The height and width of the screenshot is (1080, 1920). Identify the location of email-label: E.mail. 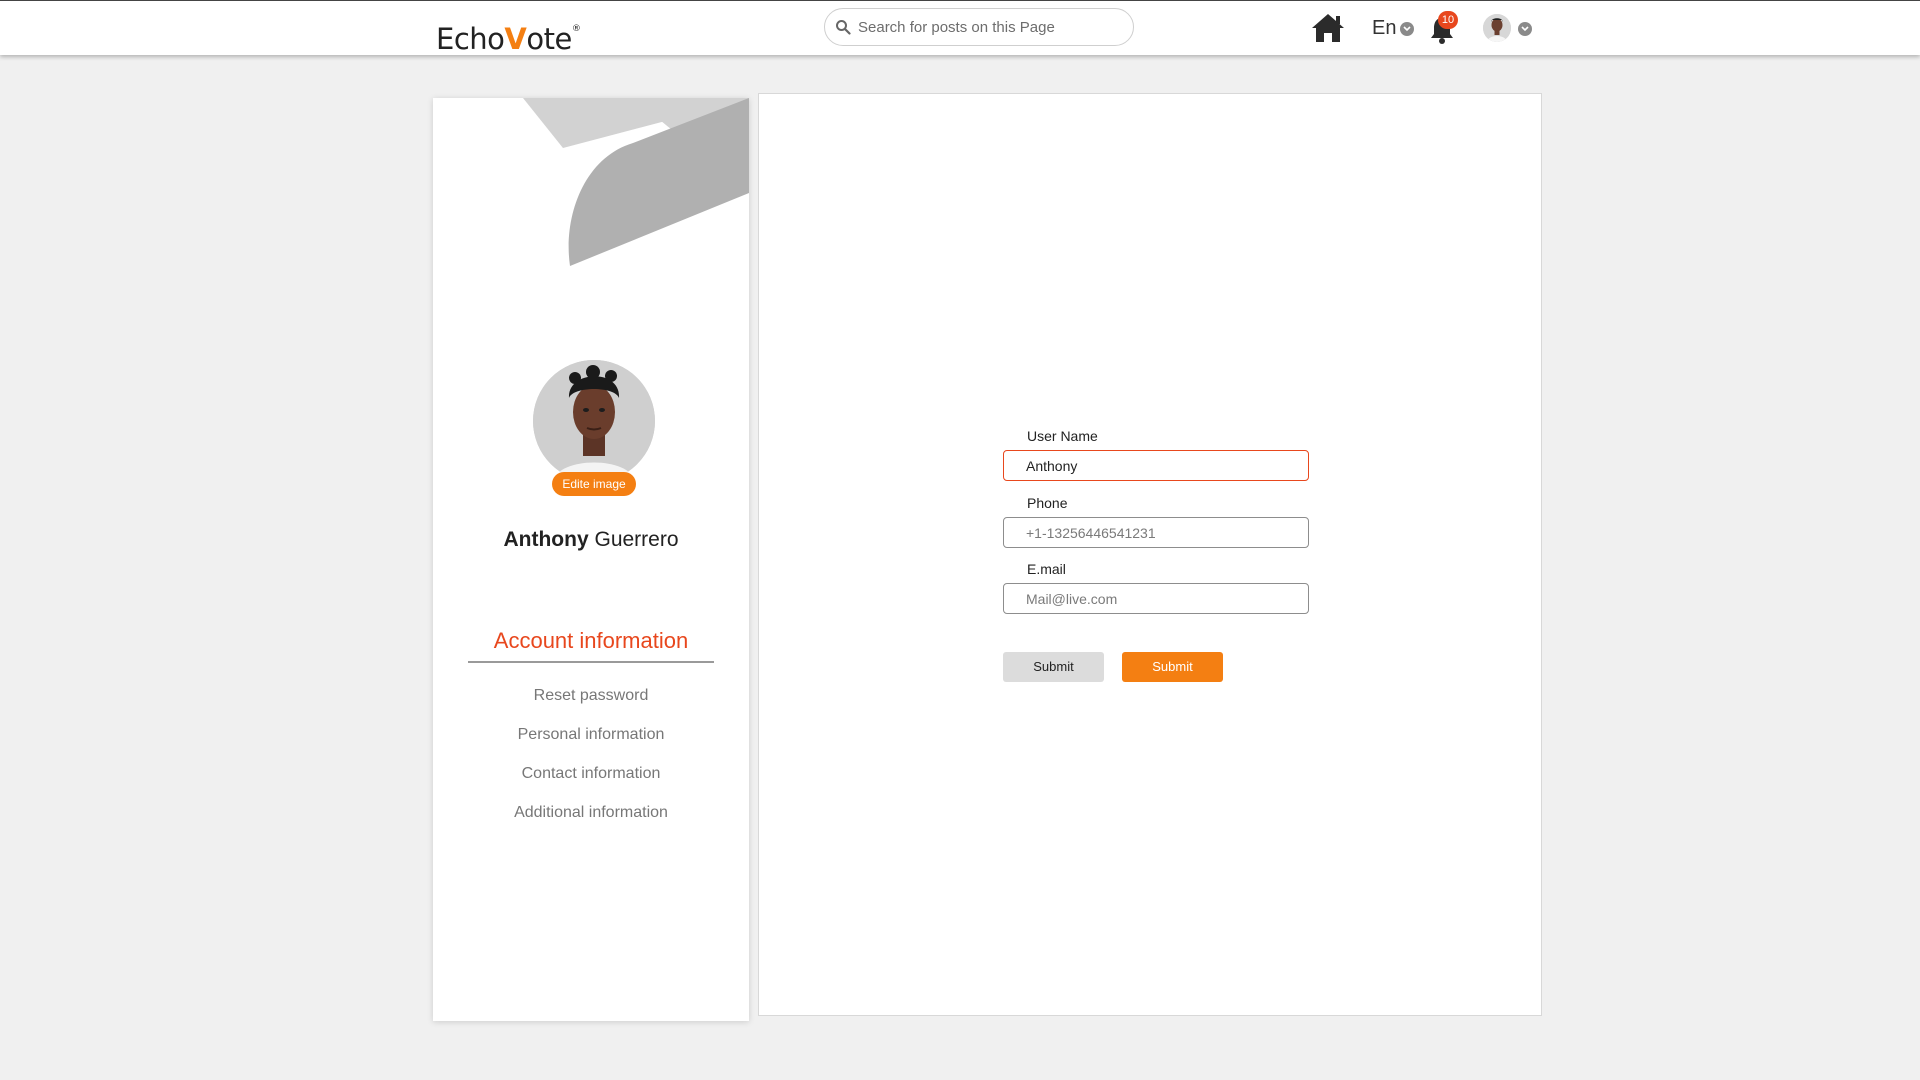
(1046, 569).